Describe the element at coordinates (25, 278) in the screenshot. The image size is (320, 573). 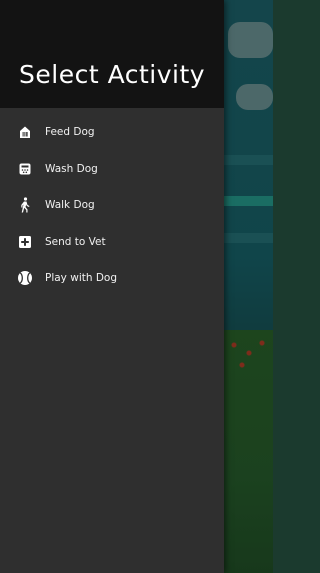
I see `ball-icon` at that location.